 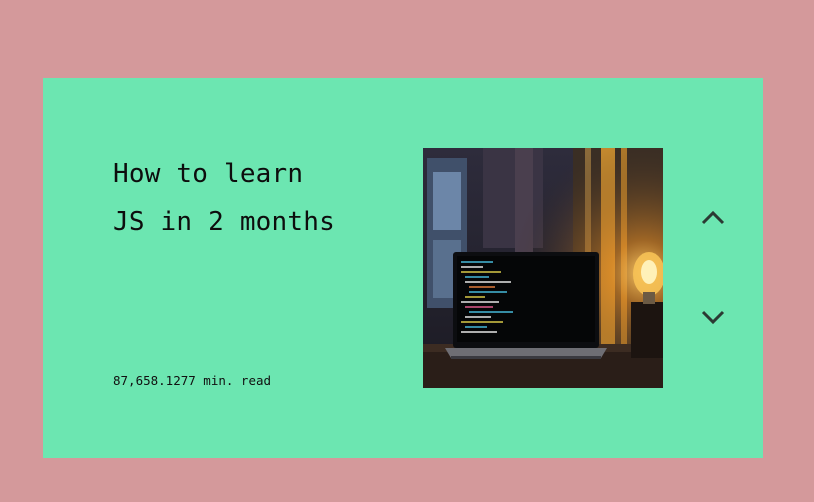 I want to click on next-article-button, so click(x=713, y=317).